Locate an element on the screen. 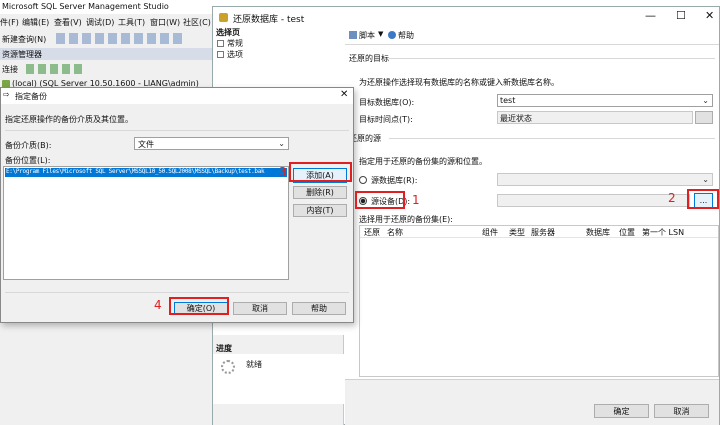  script-button: 脚本 is located at coordinates (367, 35).